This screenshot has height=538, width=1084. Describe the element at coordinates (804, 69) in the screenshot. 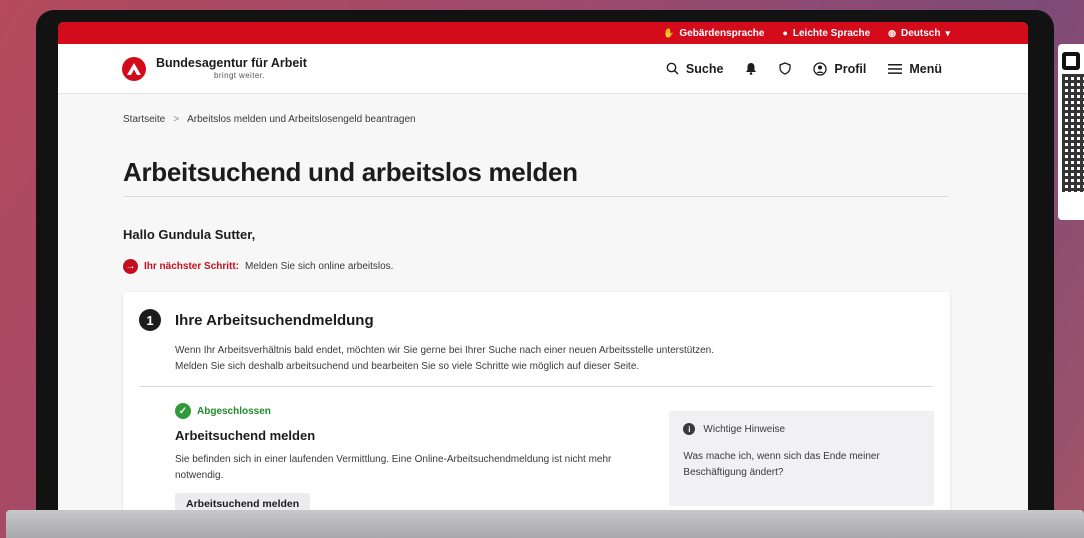

I see `main-nav: Suche Profil Menü` at that location.